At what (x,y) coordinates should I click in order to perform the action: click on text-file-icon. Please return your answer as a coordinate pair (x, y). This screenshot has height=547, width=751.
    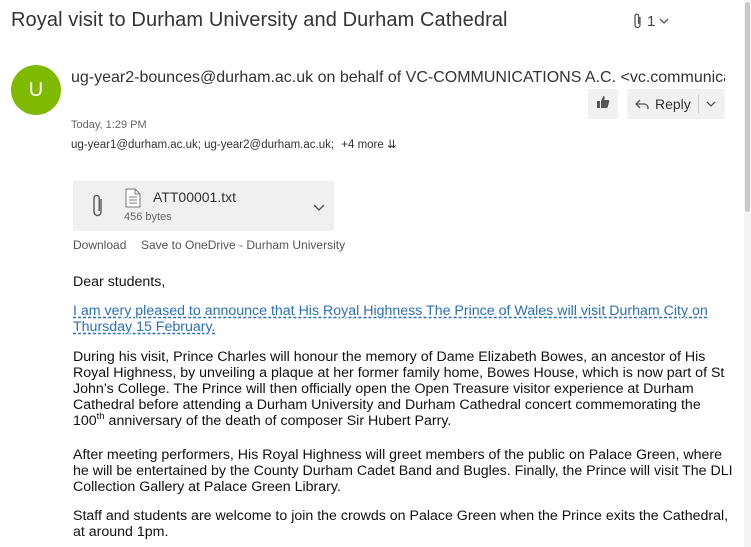
    Looking at the image, I should click on (133, 200).